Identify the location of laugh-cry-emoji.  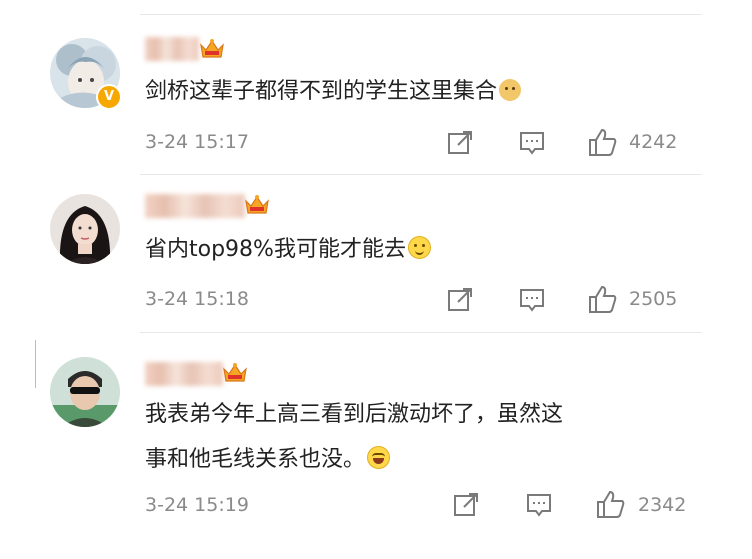
(379, 457).